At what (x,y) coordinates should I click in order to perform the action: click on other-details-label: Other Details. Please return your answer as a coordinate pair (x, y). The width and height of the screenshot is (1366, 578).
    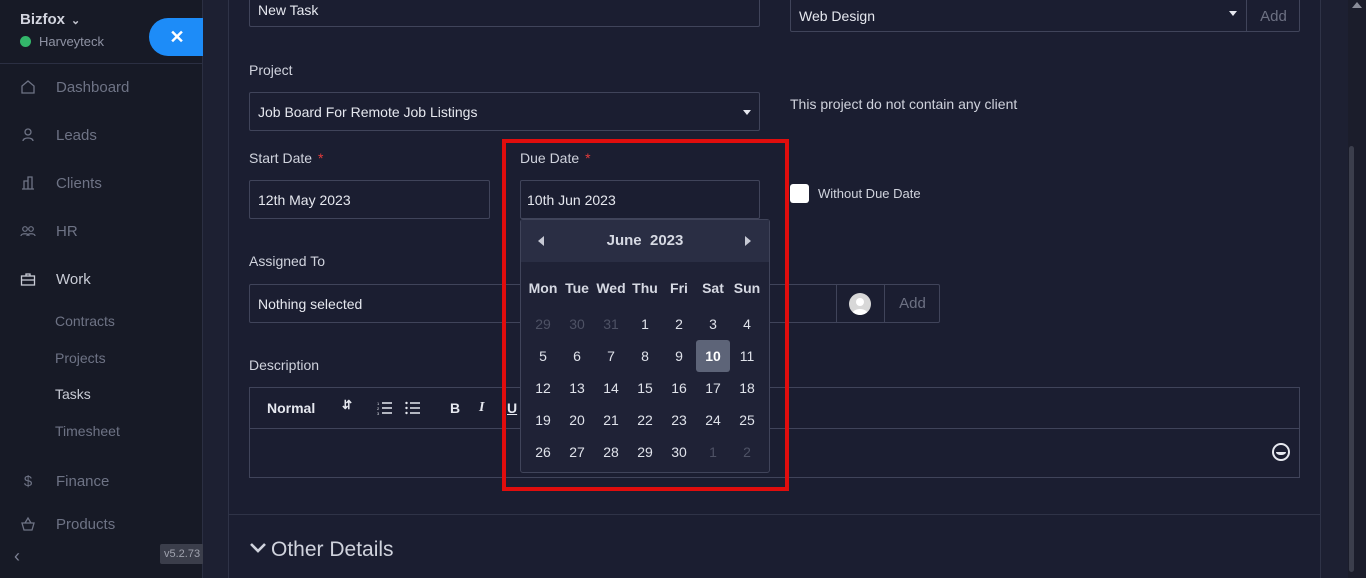
    Looking at the image, I should click on (332, 549).